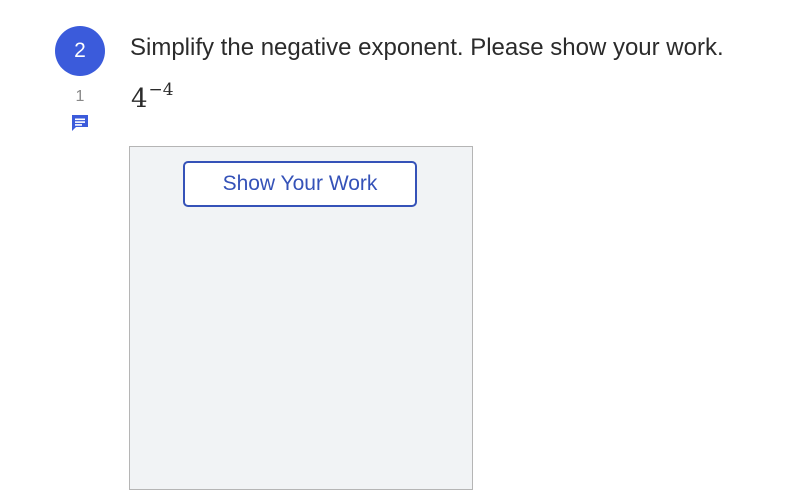 This screenshot has width=811, height=492. I want to click on question-number: 2, so click(80, 50).